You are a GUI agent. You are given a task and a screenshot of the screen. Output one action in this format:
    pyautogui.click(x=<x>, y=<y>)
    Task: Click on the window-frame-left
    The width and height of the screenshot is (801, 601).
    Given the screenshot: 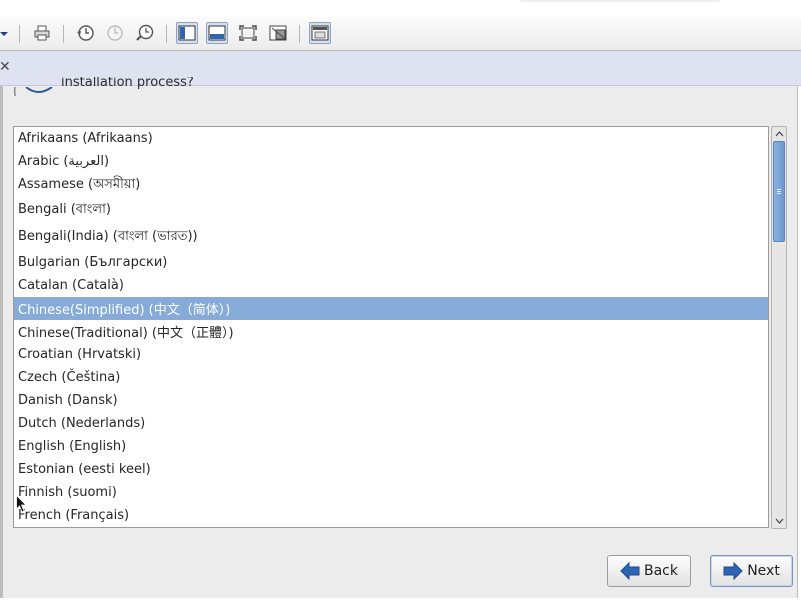 What is the action you would take?
    pyautogui.click(x=1, y=343)
    